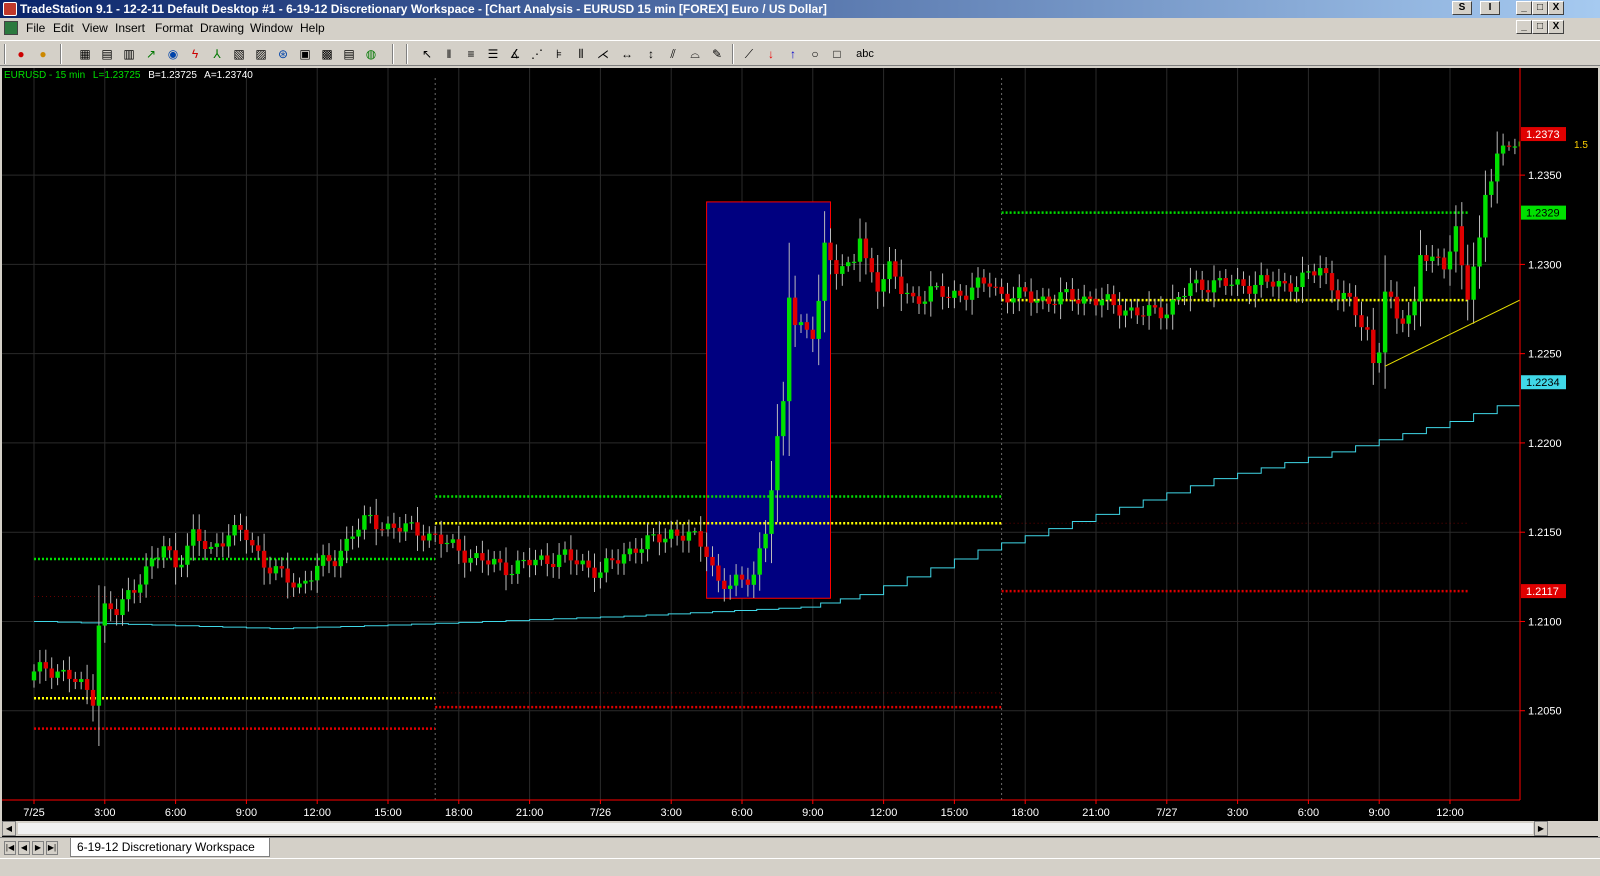 The image size is (1600, 876). What do you see at coordinates (771, 54) in the screenshot?
I see `down-arrow-icon: ↓` at bounding box center [771, 54].